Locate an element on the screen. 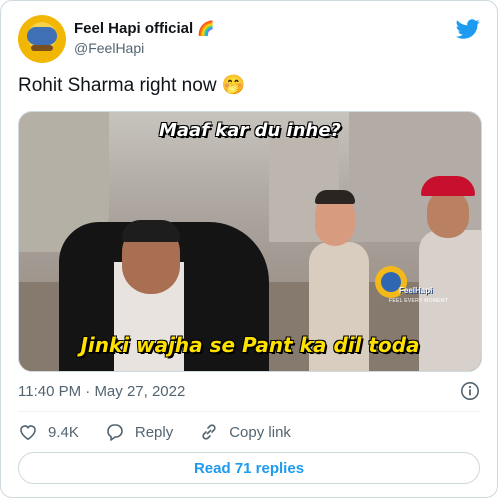 This screenshot has width=500, height=500. avatar is located at coordinates (42, 39).